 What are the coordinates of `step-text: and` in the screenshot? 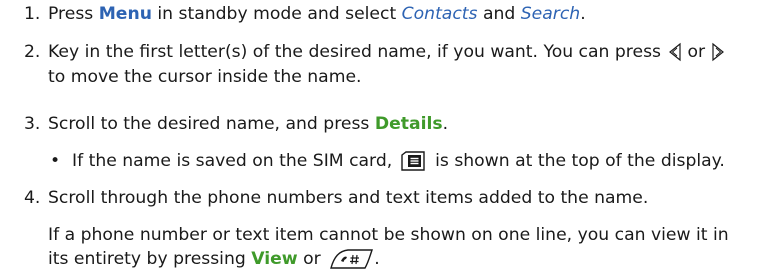 It's located at (499, 14).